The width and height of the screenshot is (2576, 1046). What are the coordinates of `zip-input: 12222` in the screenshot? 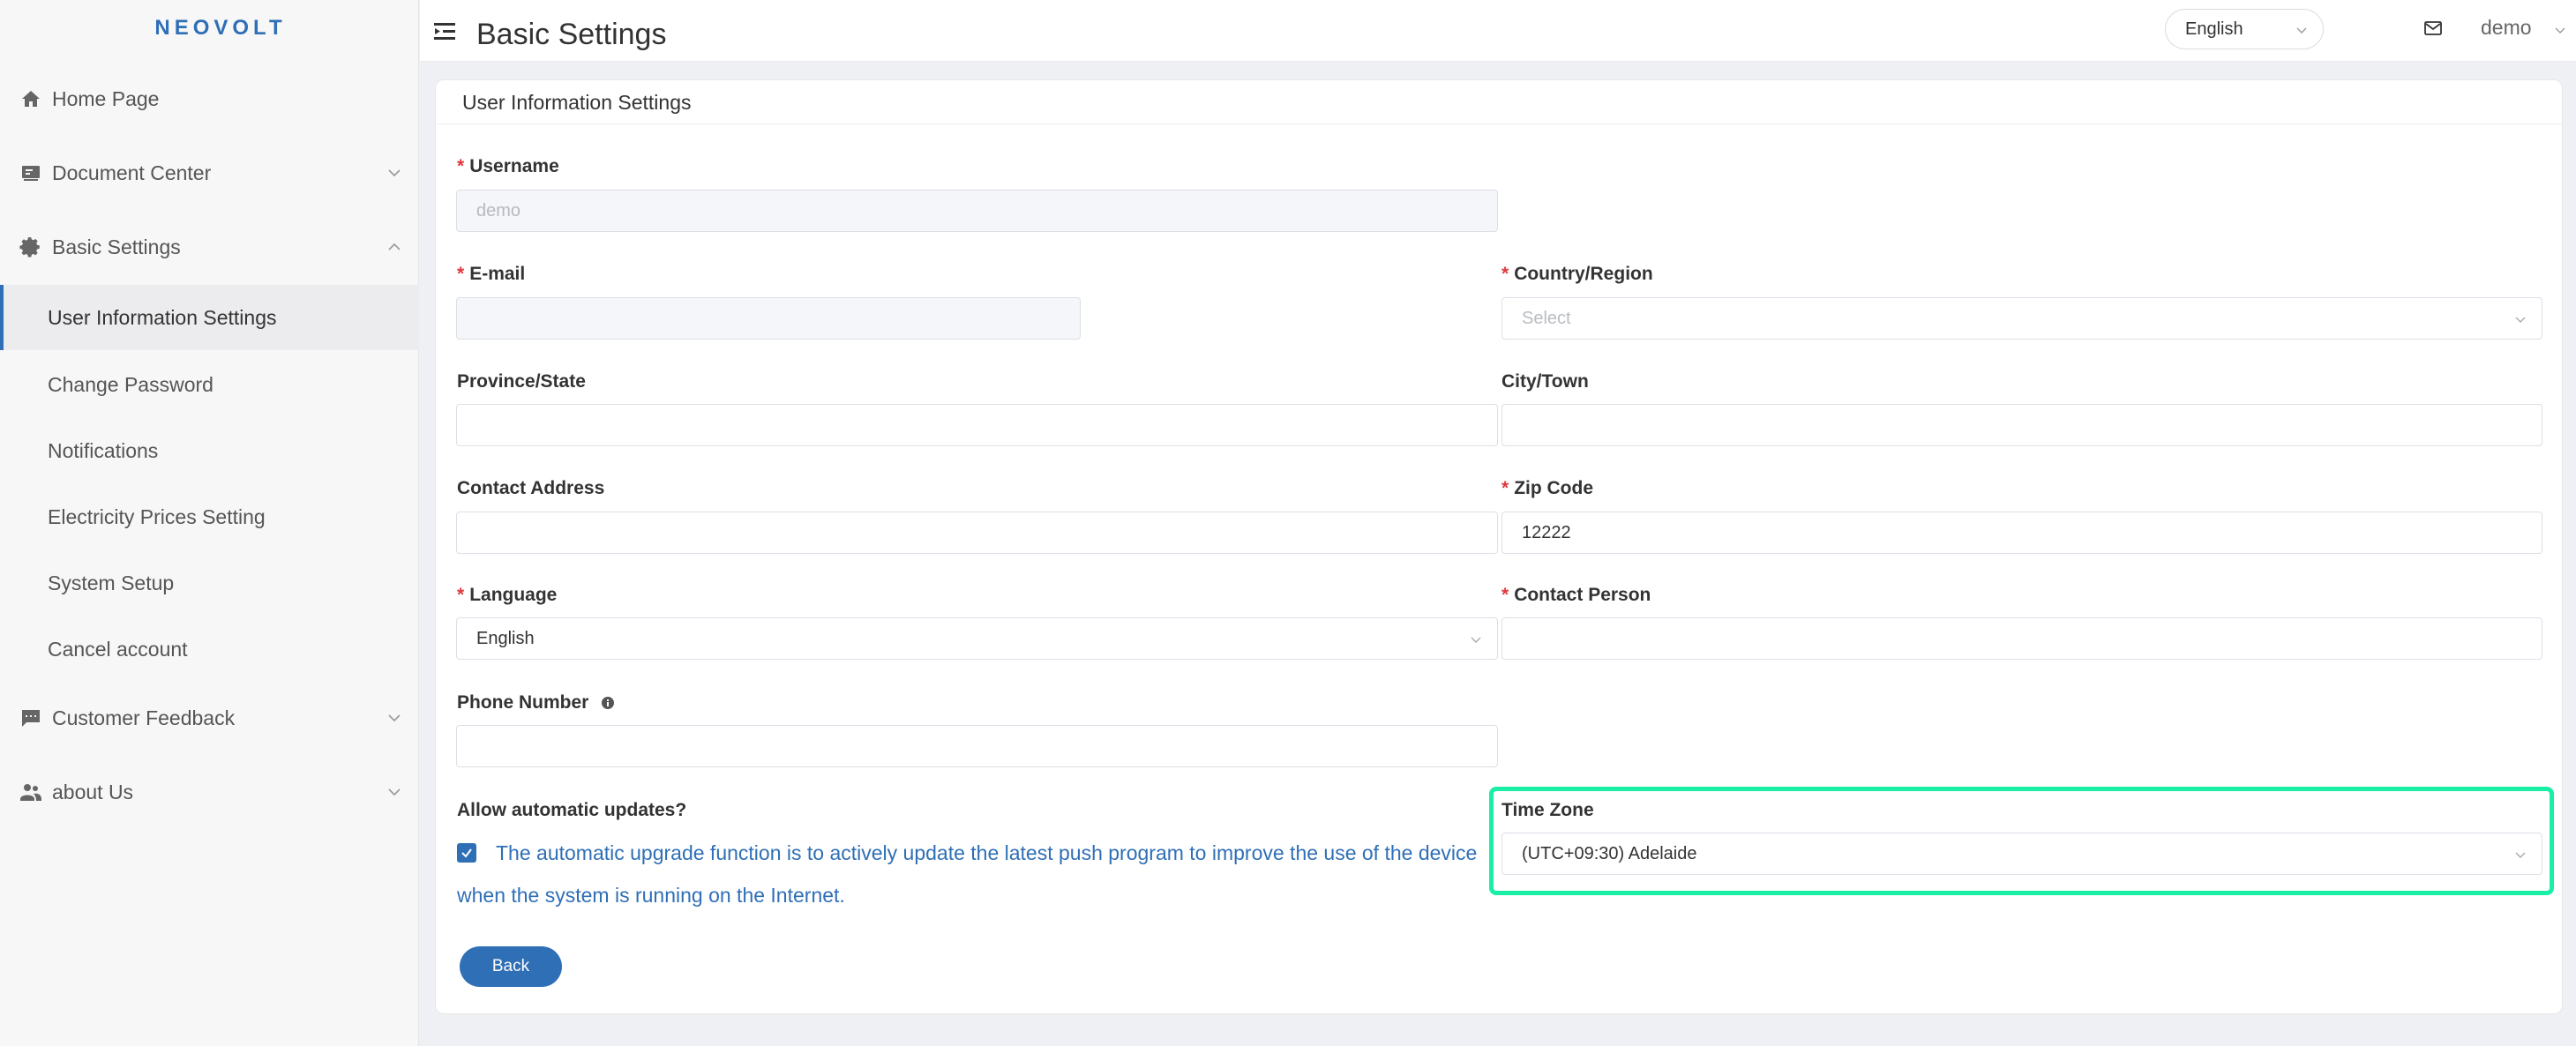 It's located at (2022, 533).